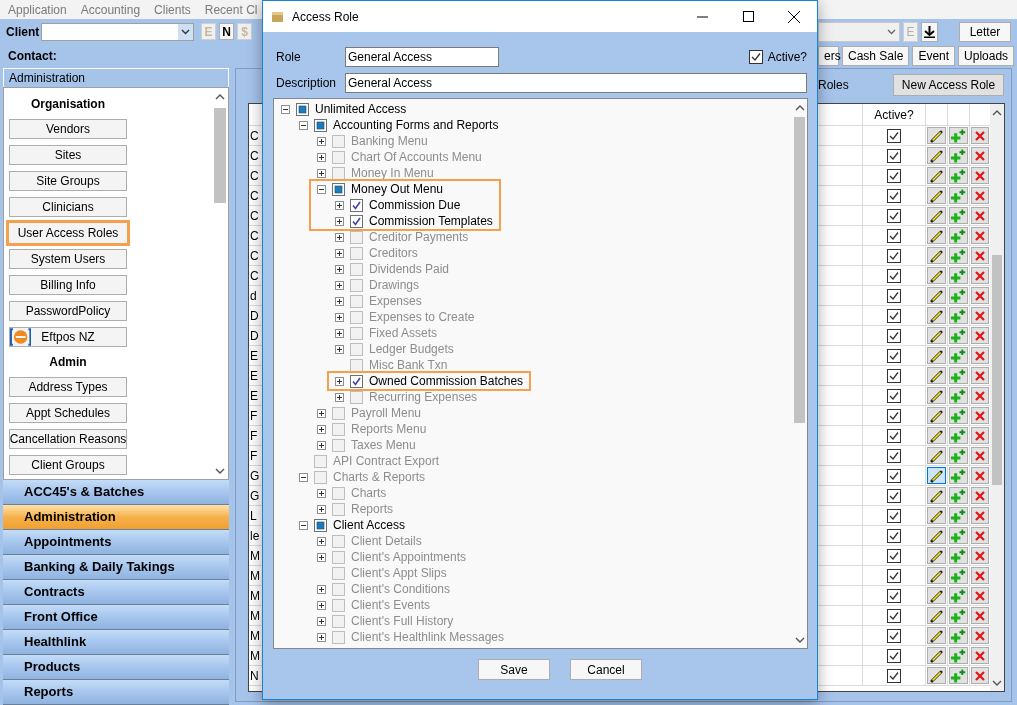 The height and width of the screenshot is (705, 1017). I want to click on tree-item-label: Commission Due, so click(415, 205).